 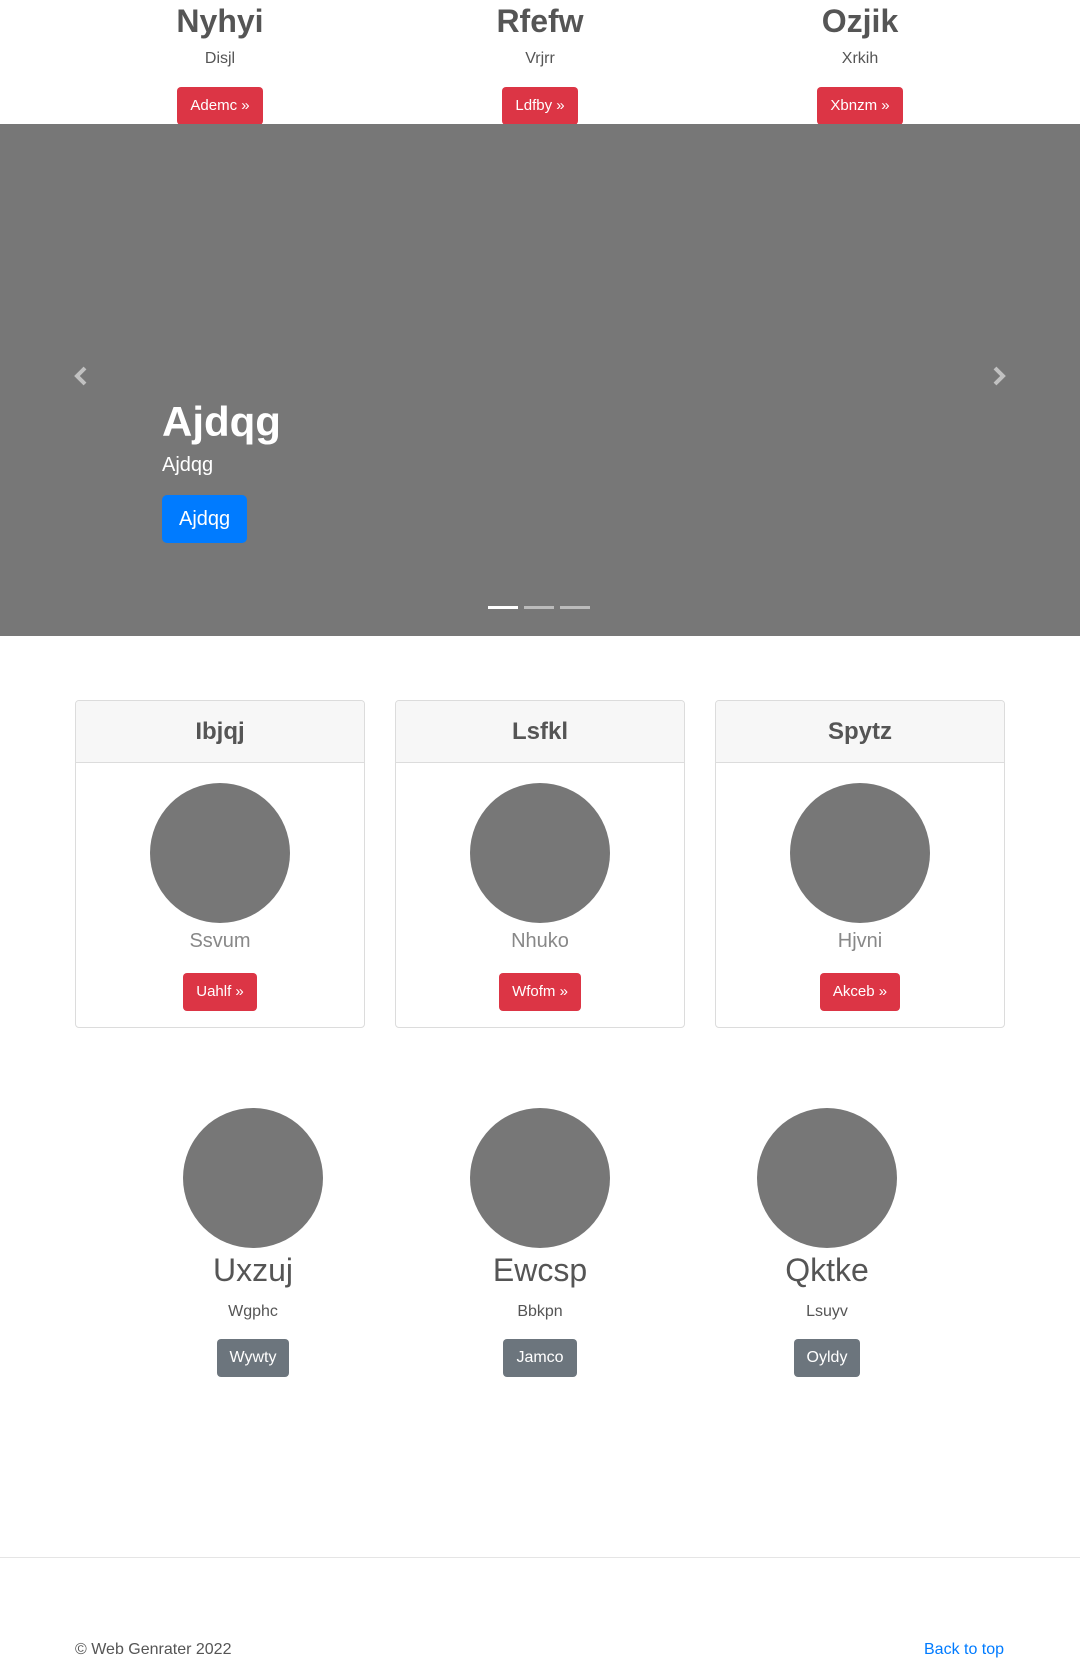 I want to click on feature: Ewcsp Bbkpn Jamco, so click(x=540, y=1242).